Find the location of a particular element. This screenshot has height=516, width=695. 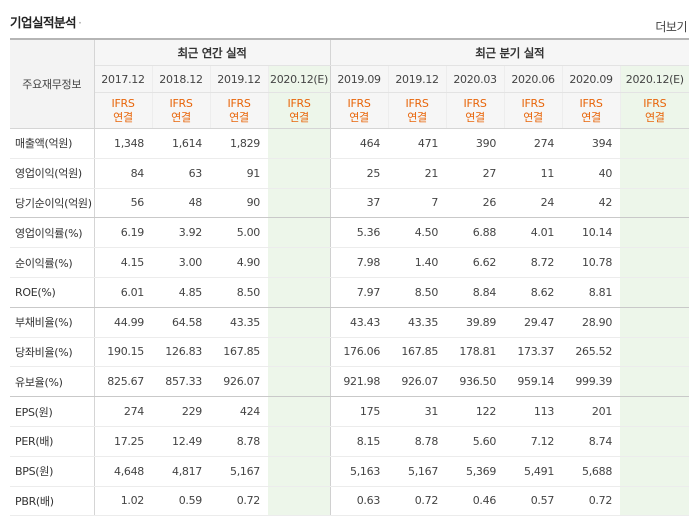

table-cell: 390 is located at coordinates (475, 143).